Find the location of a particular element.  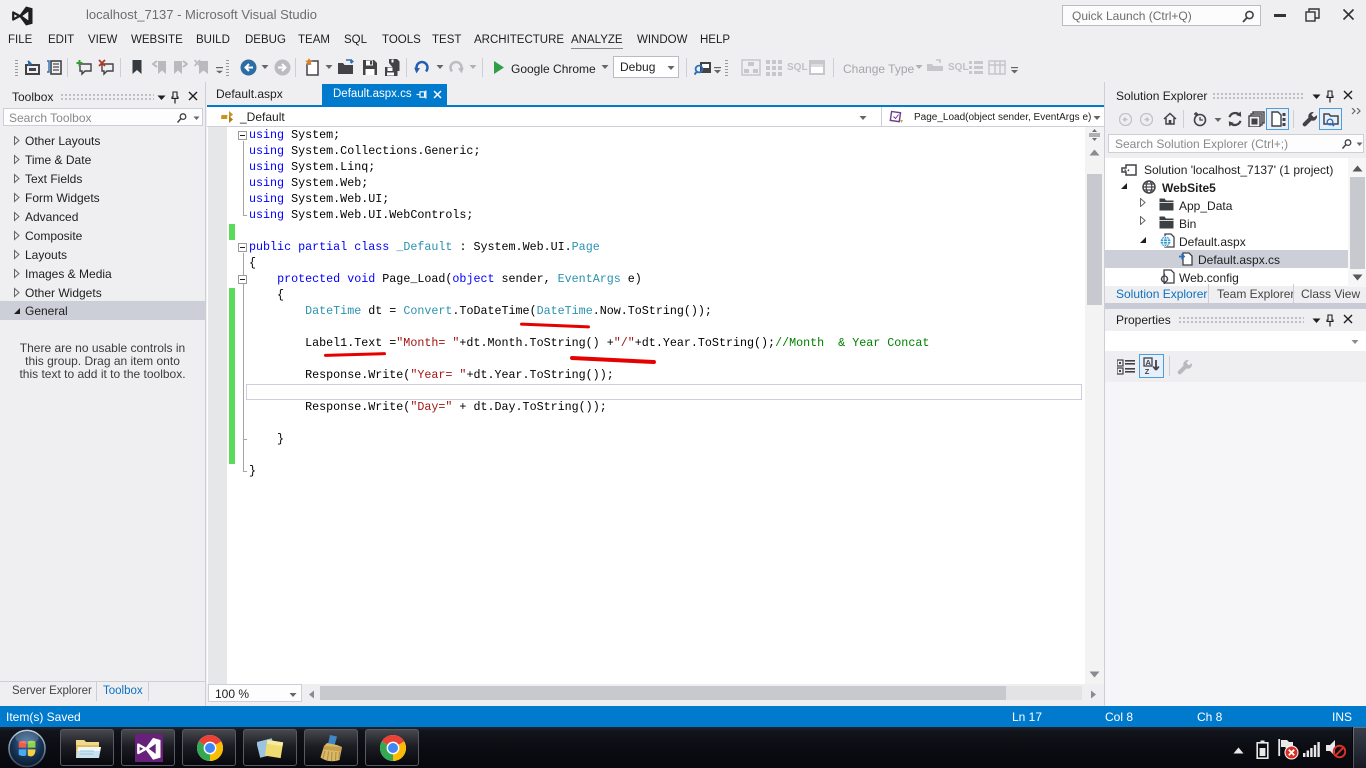

svg-text: Z is located at coordinates (1147, 371).